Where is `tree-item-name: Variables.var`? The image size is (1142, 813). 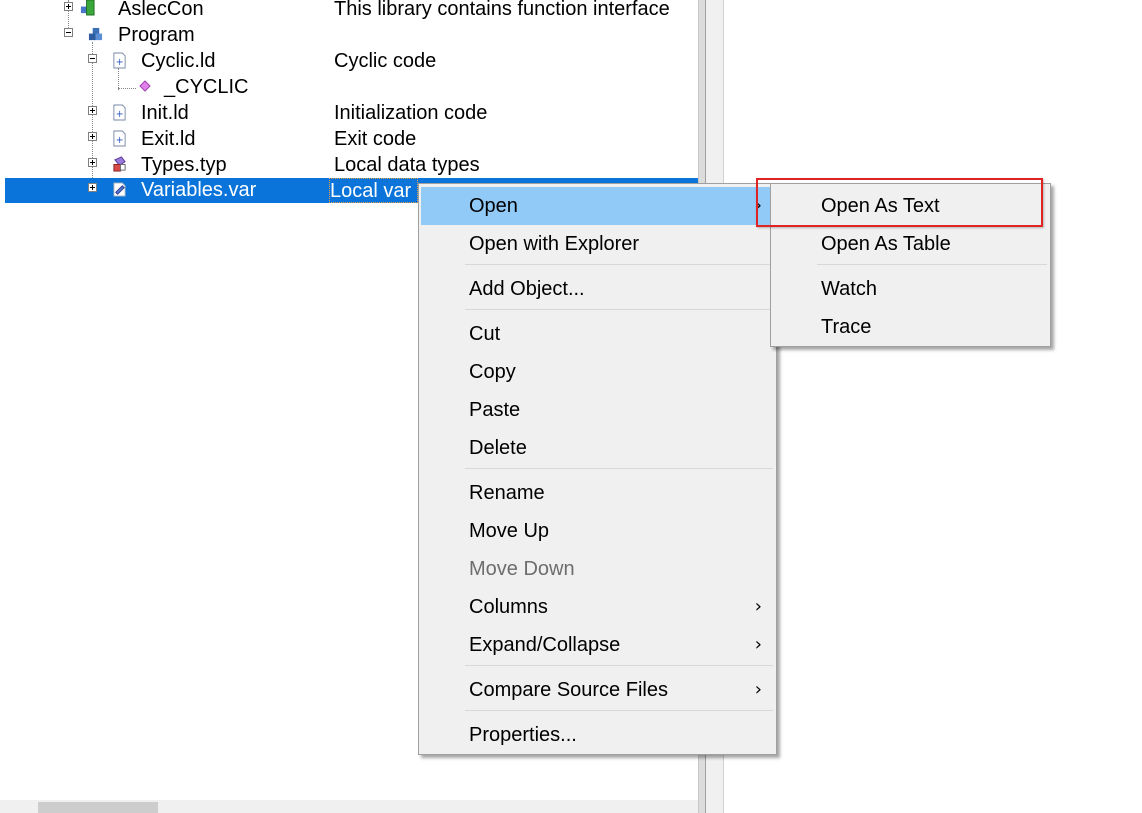
tree-item-name: Variables.var is located at coordinates (199, 190).